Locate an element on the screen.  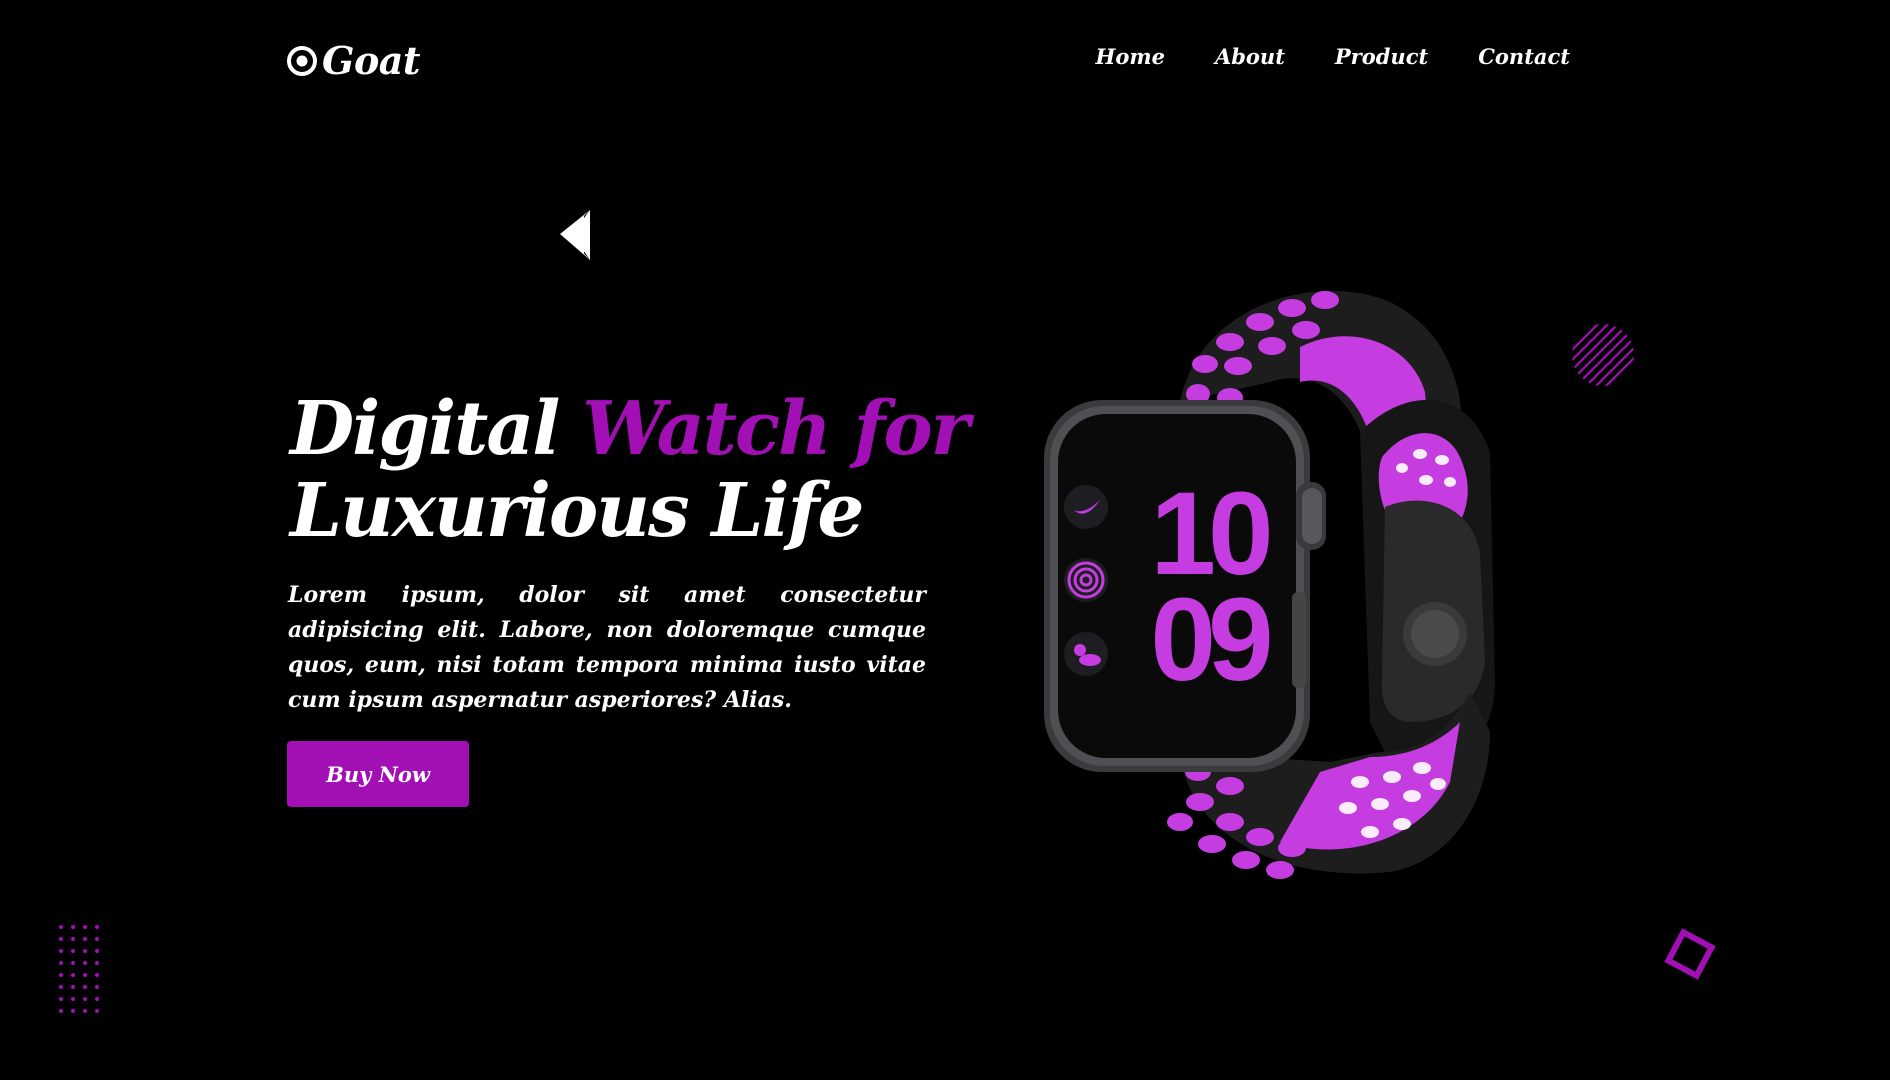
hero-title: Digital Watch for Luxurious Life is located at coordinates (640, 470).